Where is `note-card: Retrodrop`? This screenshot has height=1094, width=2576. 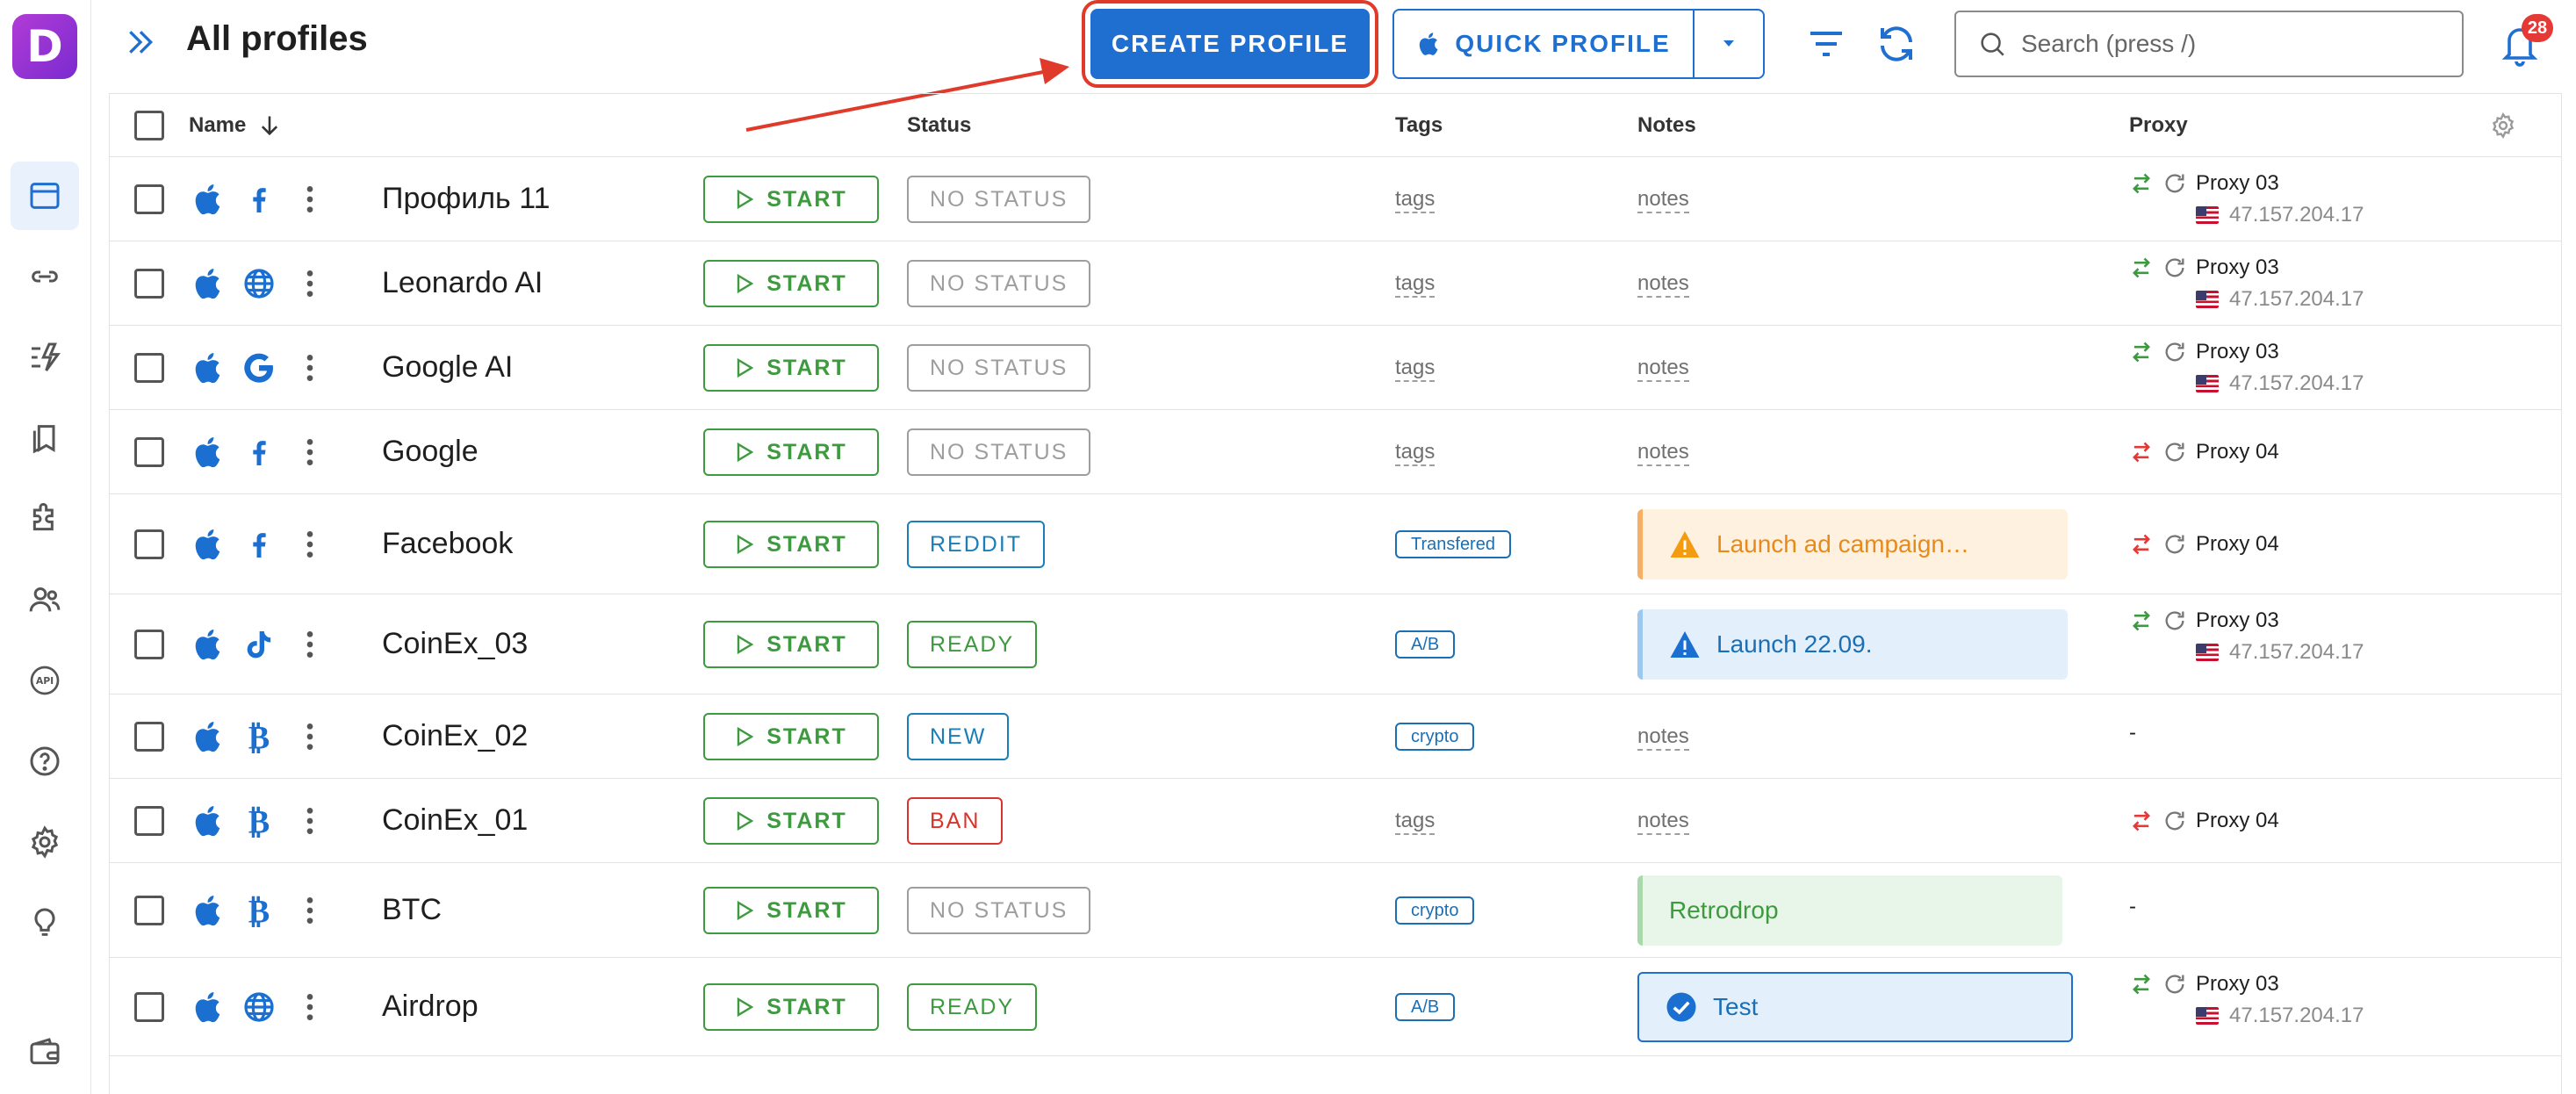
note-card: Retrodrop is located at coordinates (1849, 910).